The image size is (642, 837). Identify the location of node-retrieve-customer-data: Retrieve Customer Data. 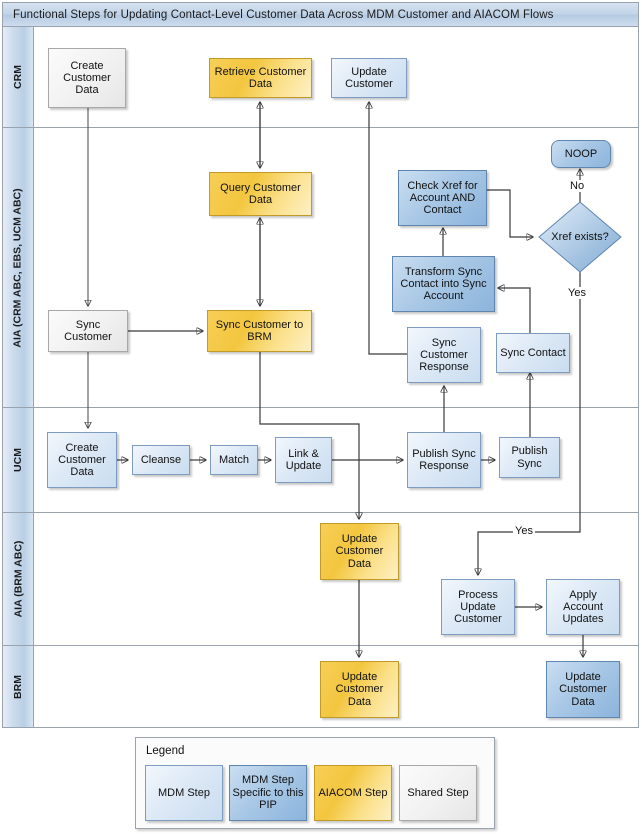
(260, 78).